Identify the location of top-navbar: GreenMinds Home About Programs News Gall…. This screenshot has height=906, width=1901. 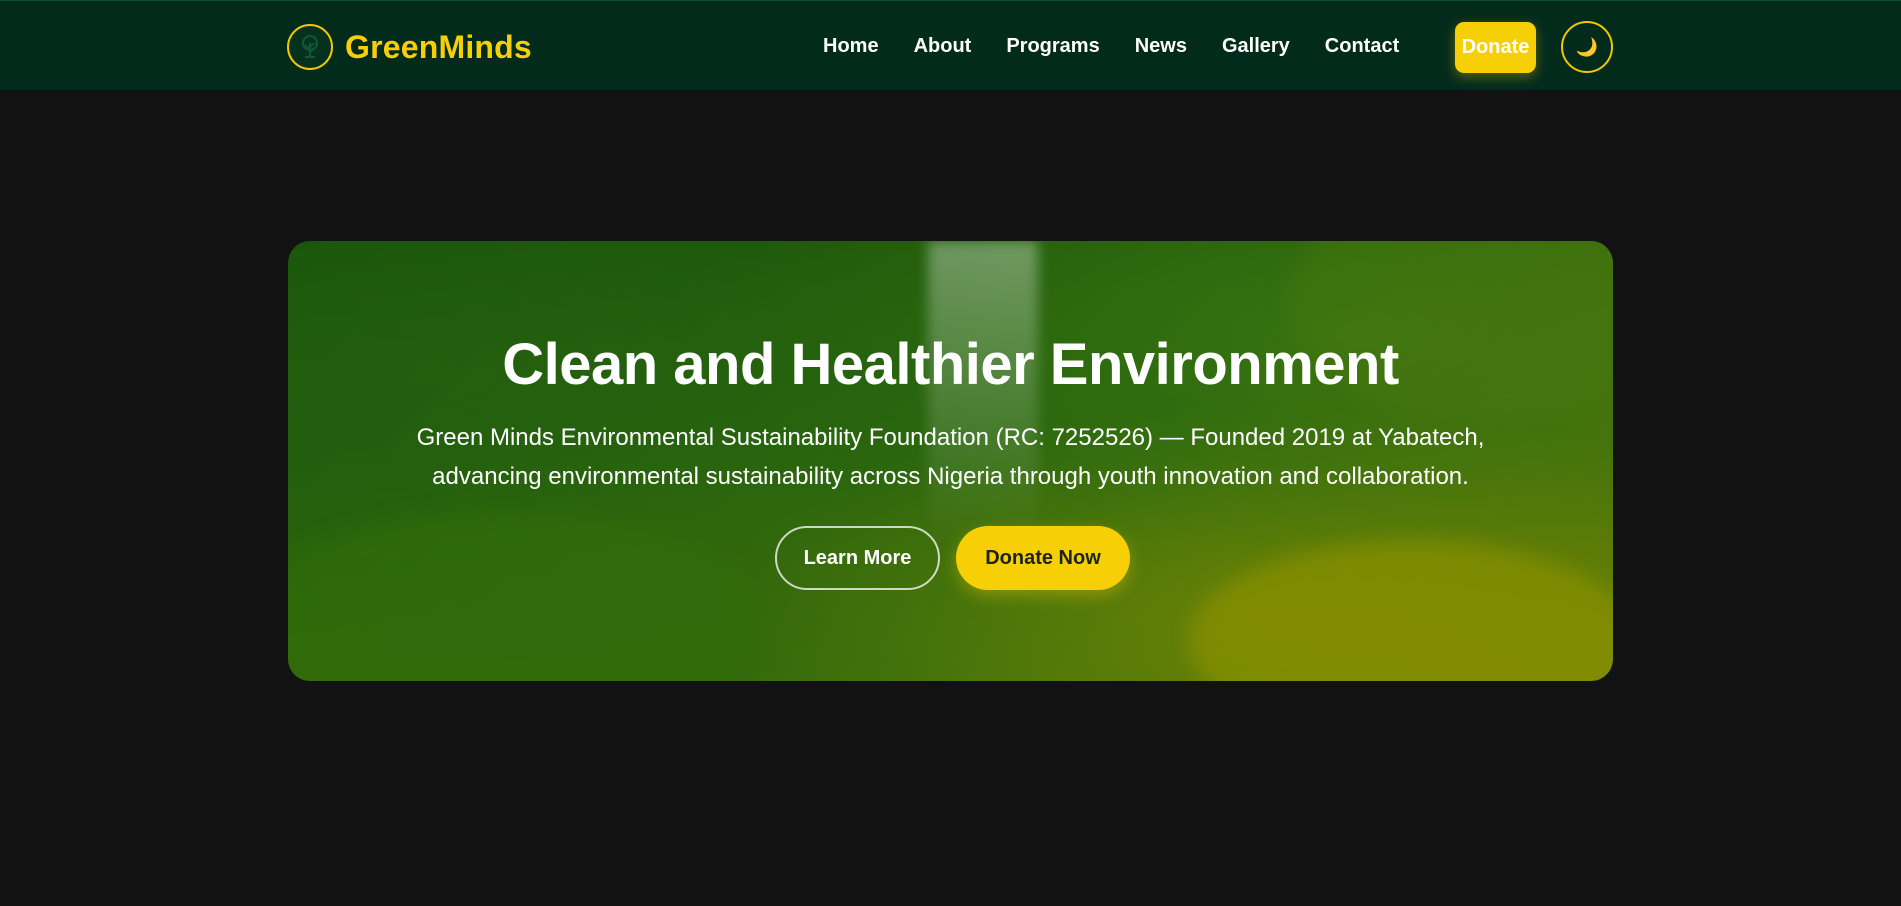
(950, 45).